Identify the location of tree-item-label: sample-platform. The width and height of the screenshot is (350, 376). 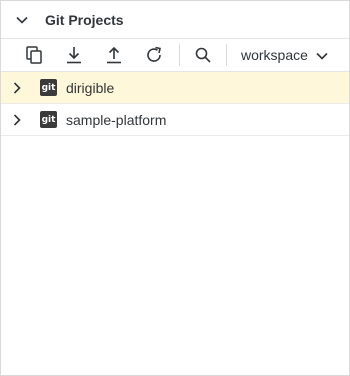
(116, 119).